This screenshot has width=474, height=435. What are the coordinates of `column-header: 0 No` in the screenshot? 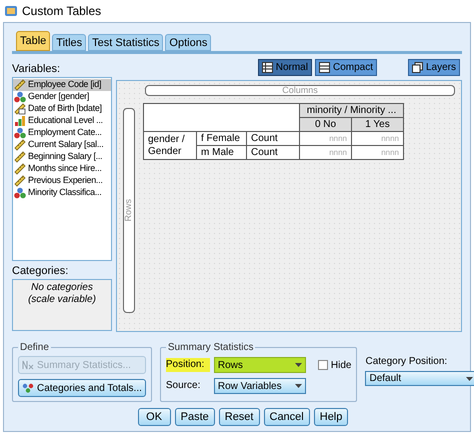 It's located at (326, 125).